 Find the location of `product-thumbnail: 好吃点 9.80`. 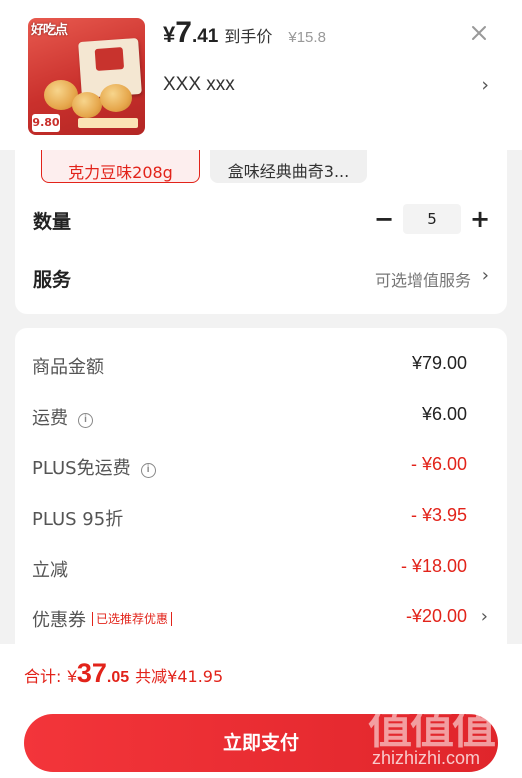

product-thumbnail: 好吃点 9.80 is located at coordinates (86, 76).